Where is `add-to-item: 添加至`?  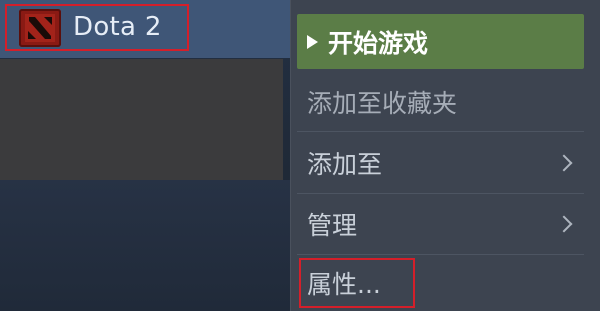
add-to-item: 添加至 is located at coordinates (440, 163).